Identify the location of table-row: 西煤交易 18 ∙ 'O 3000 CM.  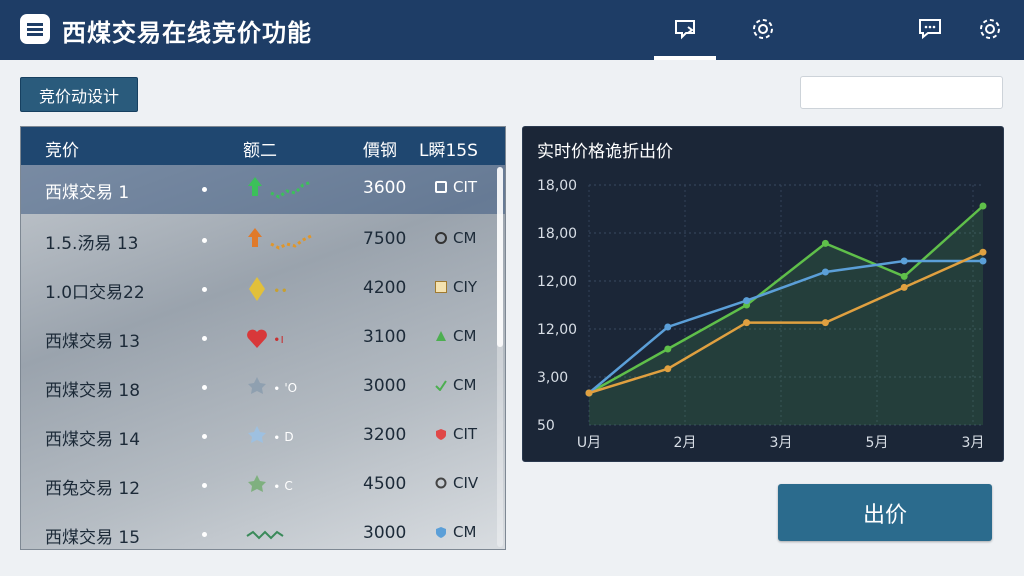
(263, 387).